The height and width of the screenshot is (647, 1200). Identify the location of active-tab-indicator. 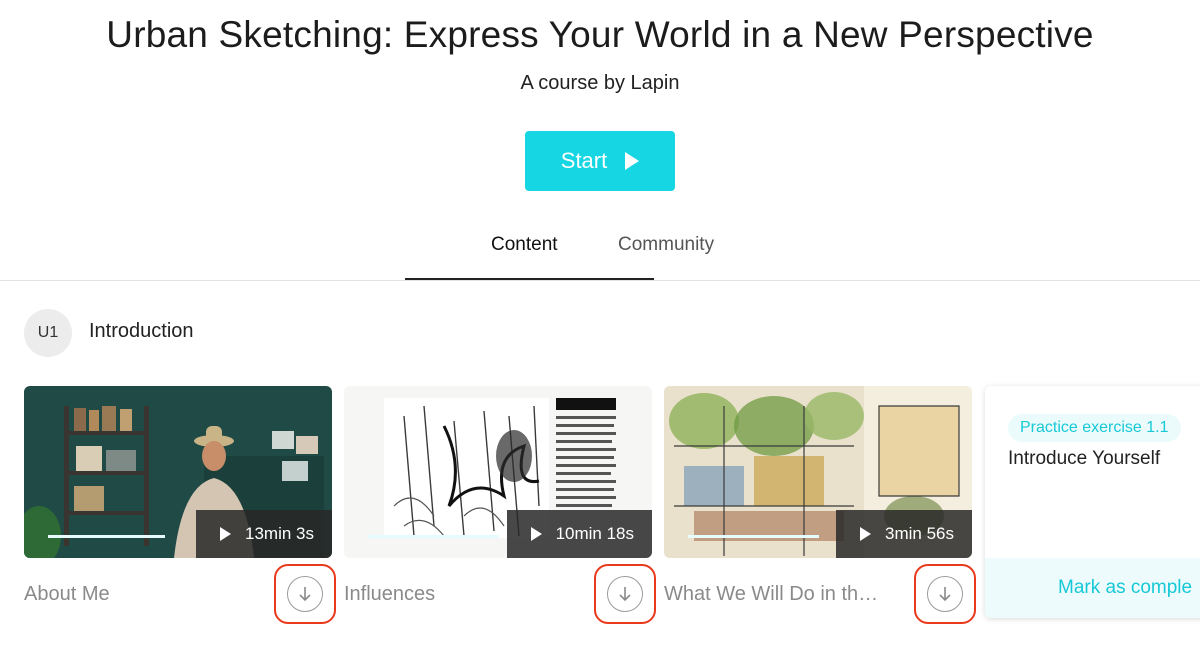
(529, 279).